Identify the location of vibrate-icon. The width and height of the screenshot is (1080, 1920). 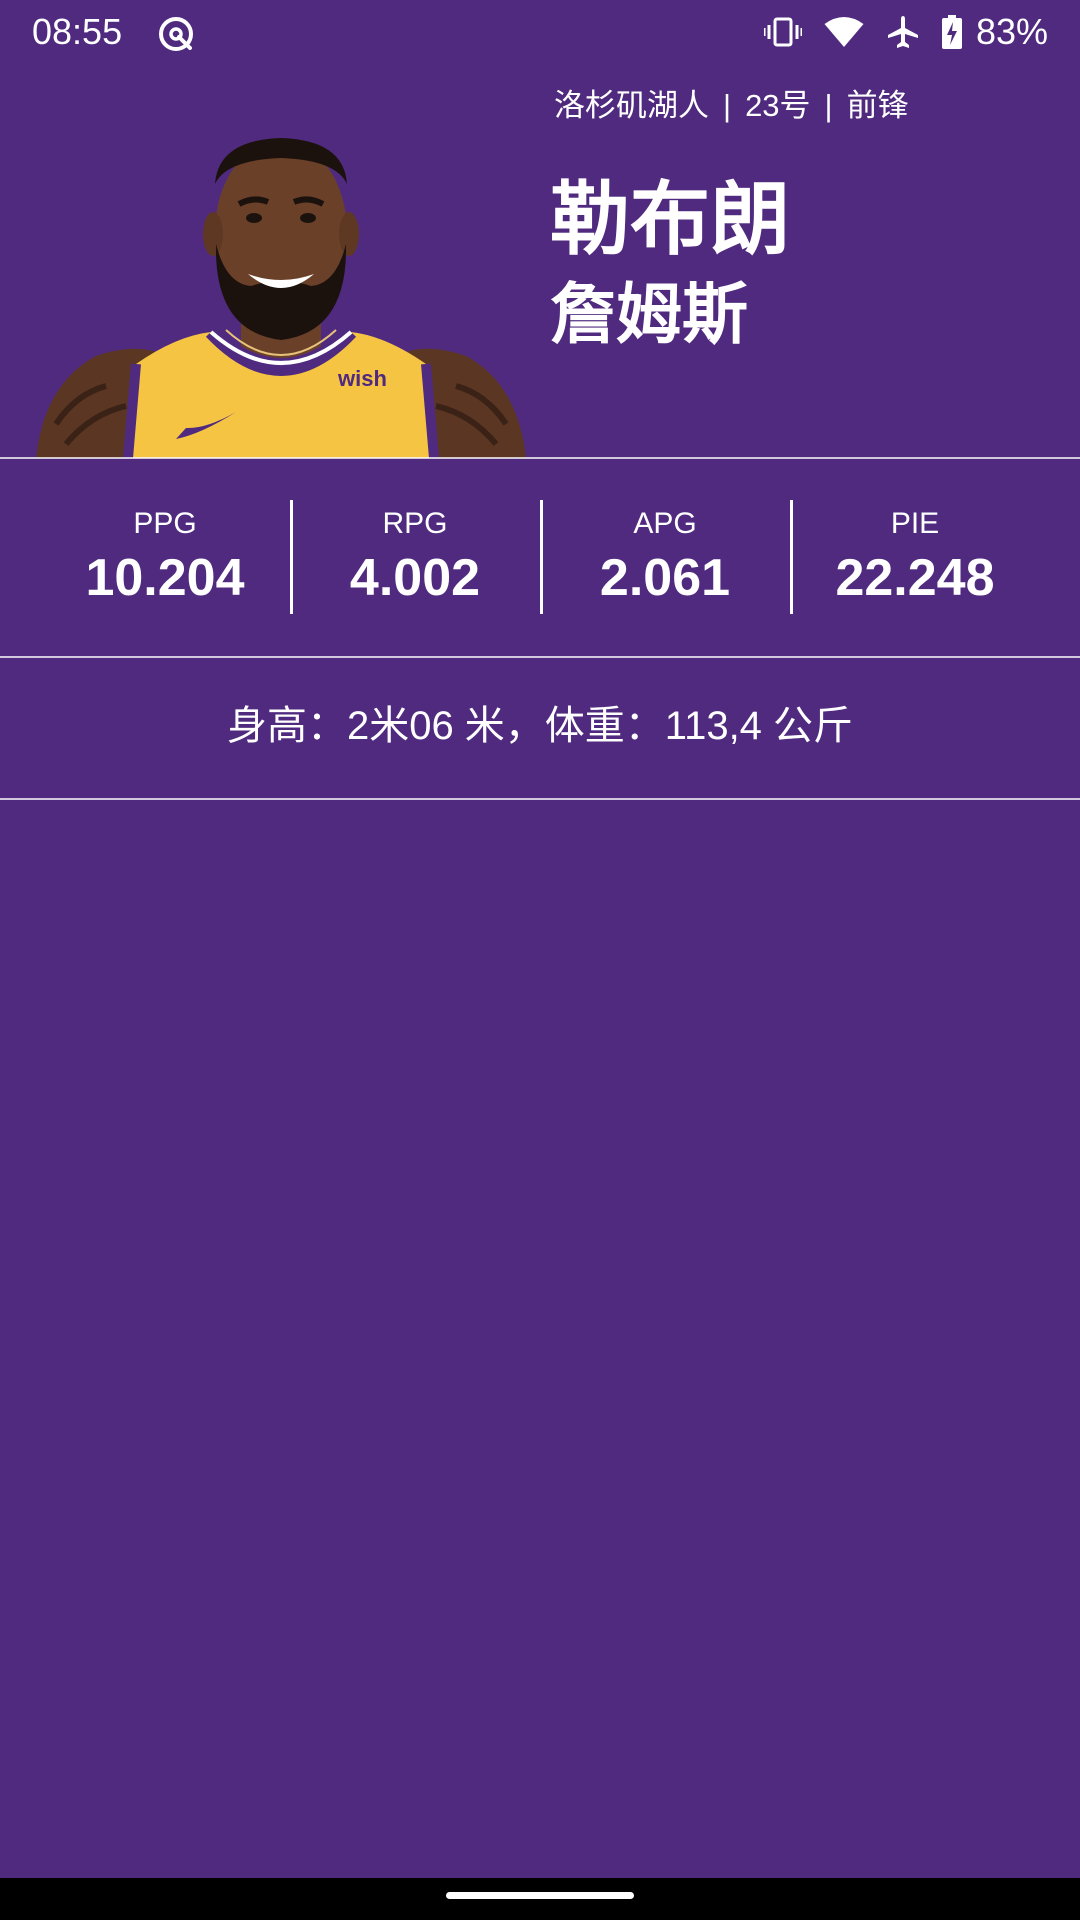
(782, 32).